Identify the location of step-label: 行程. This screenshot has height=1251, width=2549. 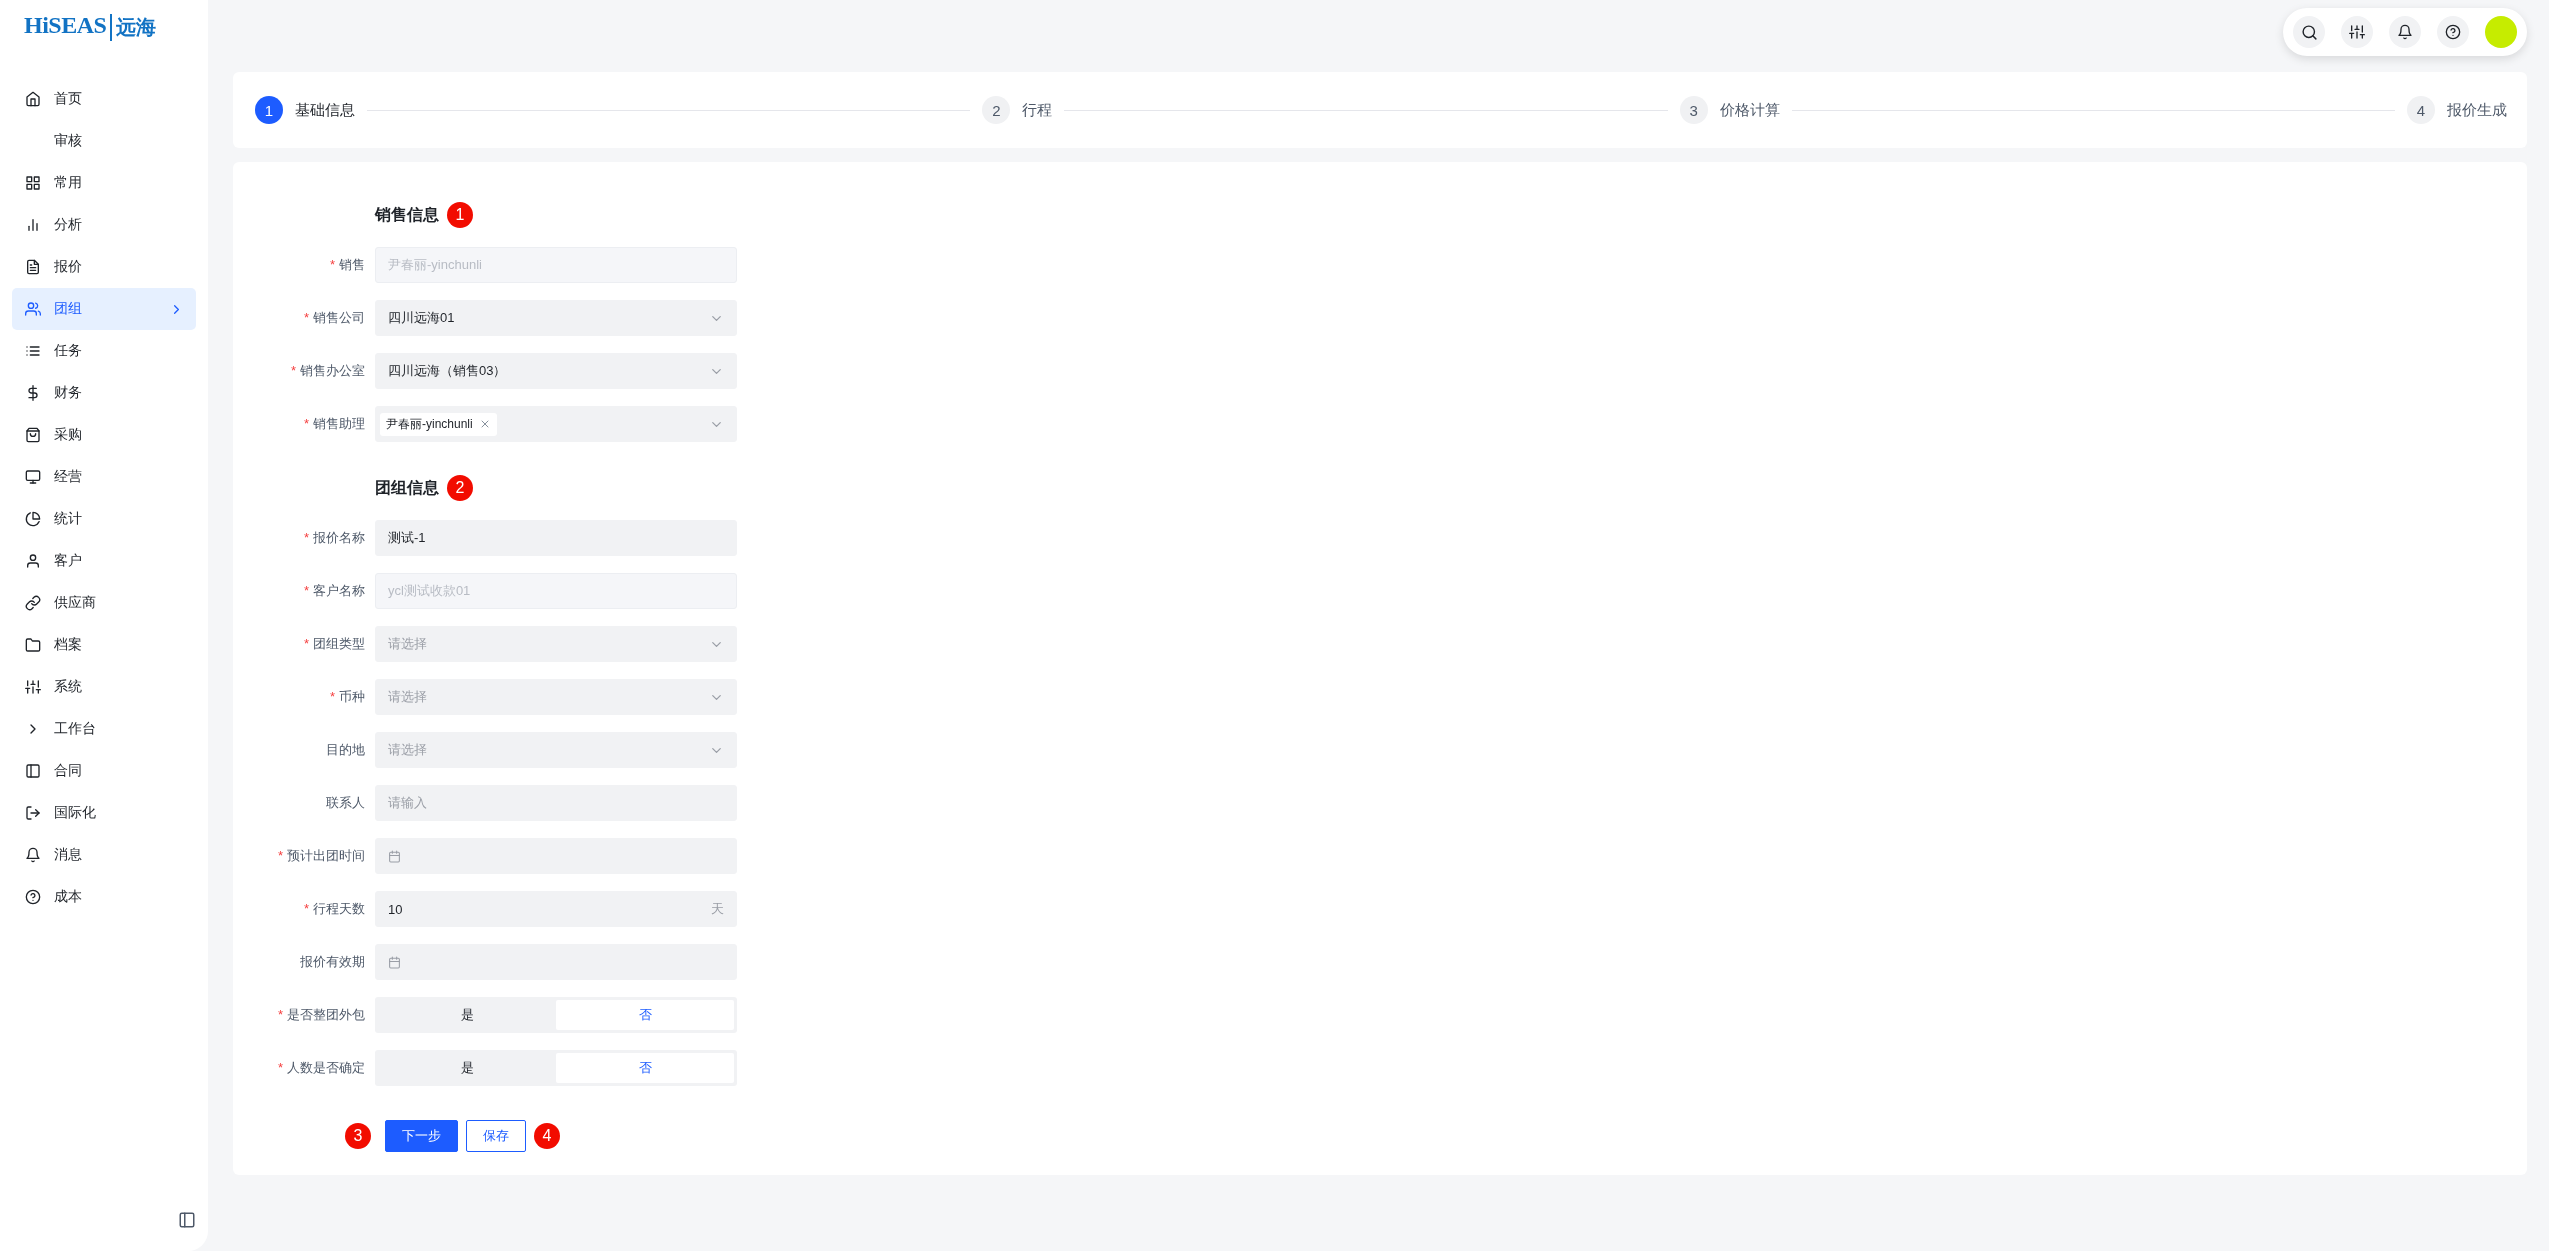
(1037, 110).